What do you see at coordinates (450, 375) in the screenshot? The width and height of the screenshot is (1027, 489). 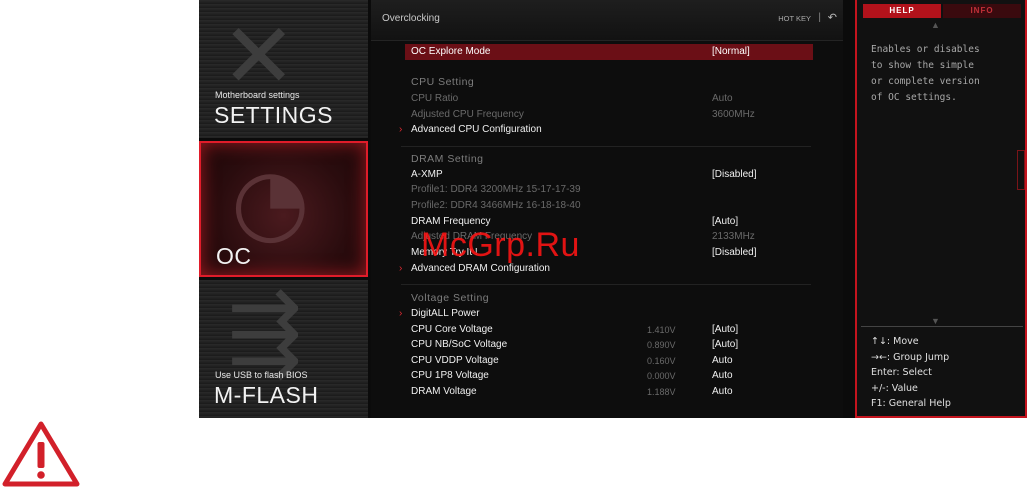 I see `setting-label: CPU 1P8 Voltage` at bounding box center [450, 375].